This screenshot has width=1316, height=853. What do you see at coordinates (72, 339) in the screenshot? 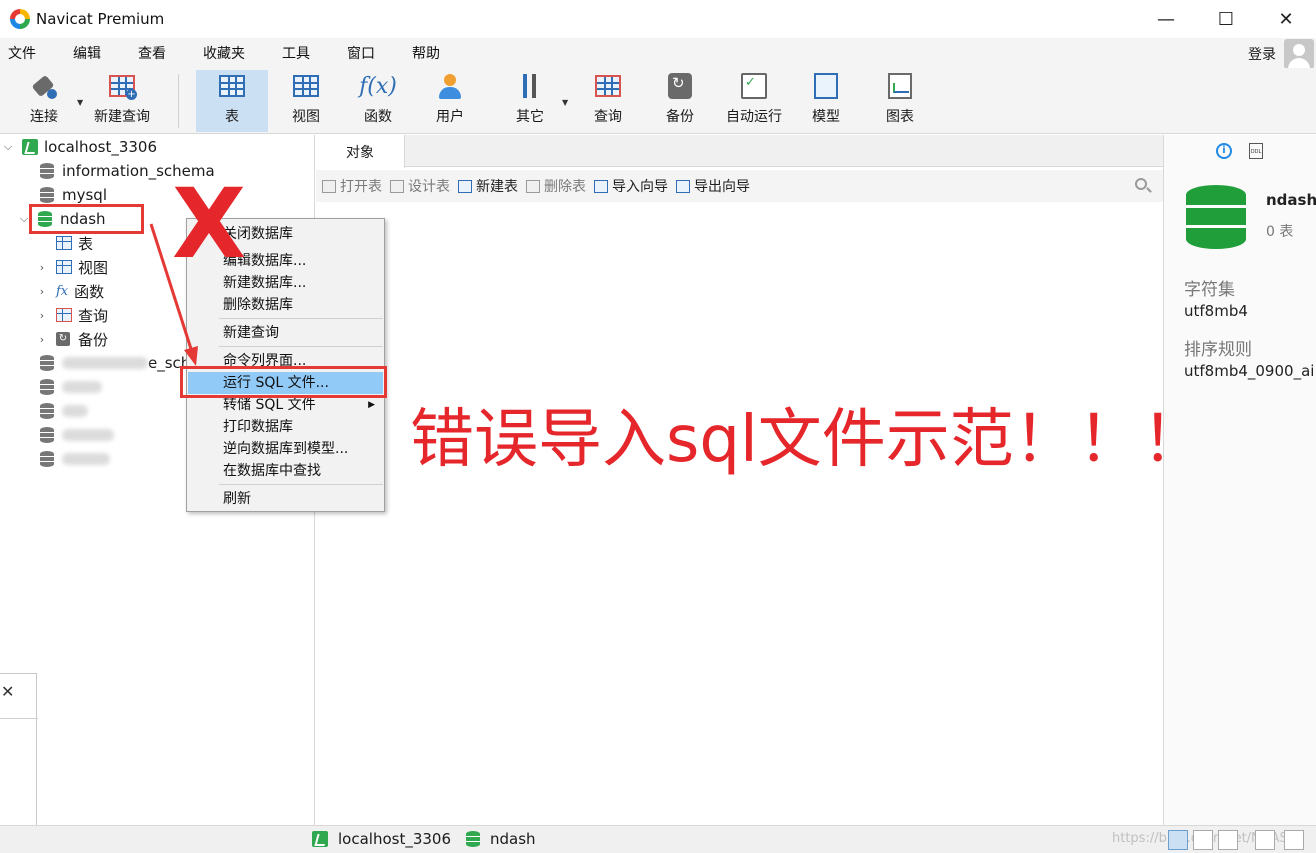
I see `tree-item-backups: › ↻ 备份` at bounding box center [72, 339].